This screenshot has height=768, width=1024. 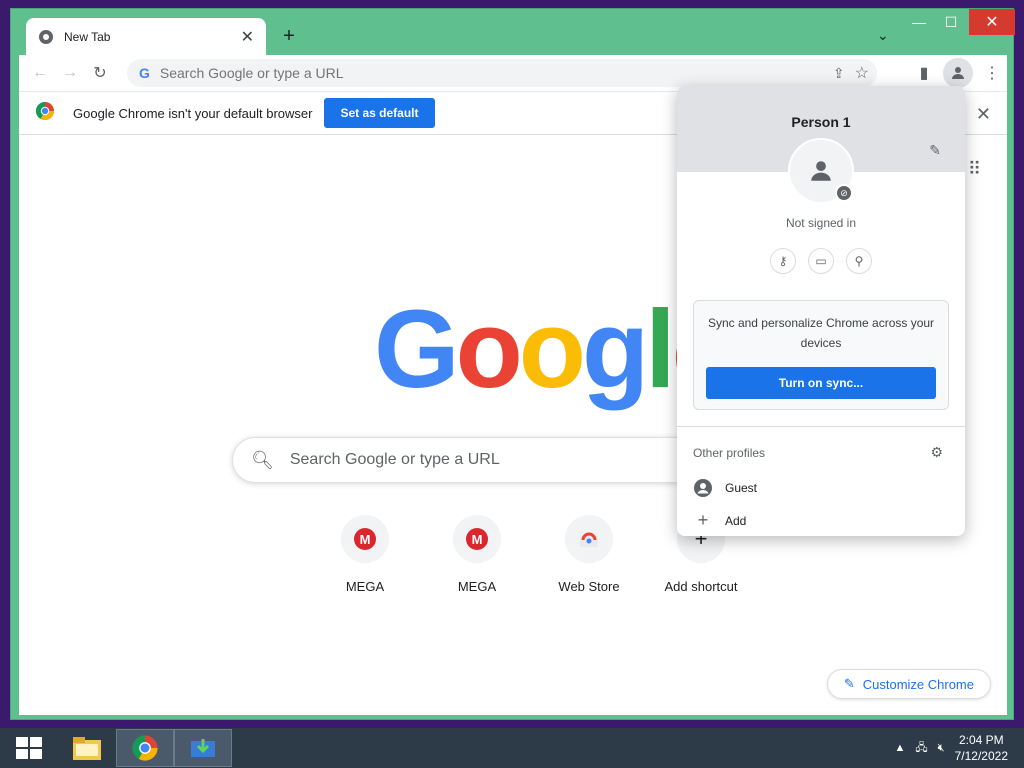 I want to click on guest-profile-item: Guest, so click(x=725, y=488).